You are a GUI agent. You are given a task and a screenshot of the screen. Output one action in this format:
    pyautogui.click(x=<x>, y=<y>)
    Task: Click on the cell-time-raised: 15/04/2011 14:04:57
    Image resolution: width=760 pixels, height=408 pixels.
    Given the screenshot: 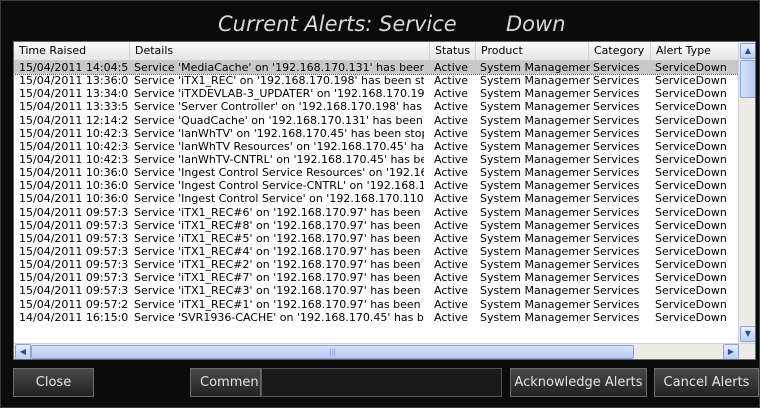 What is the action you would take?
    pyautogui.click(x=74, y=67)
    